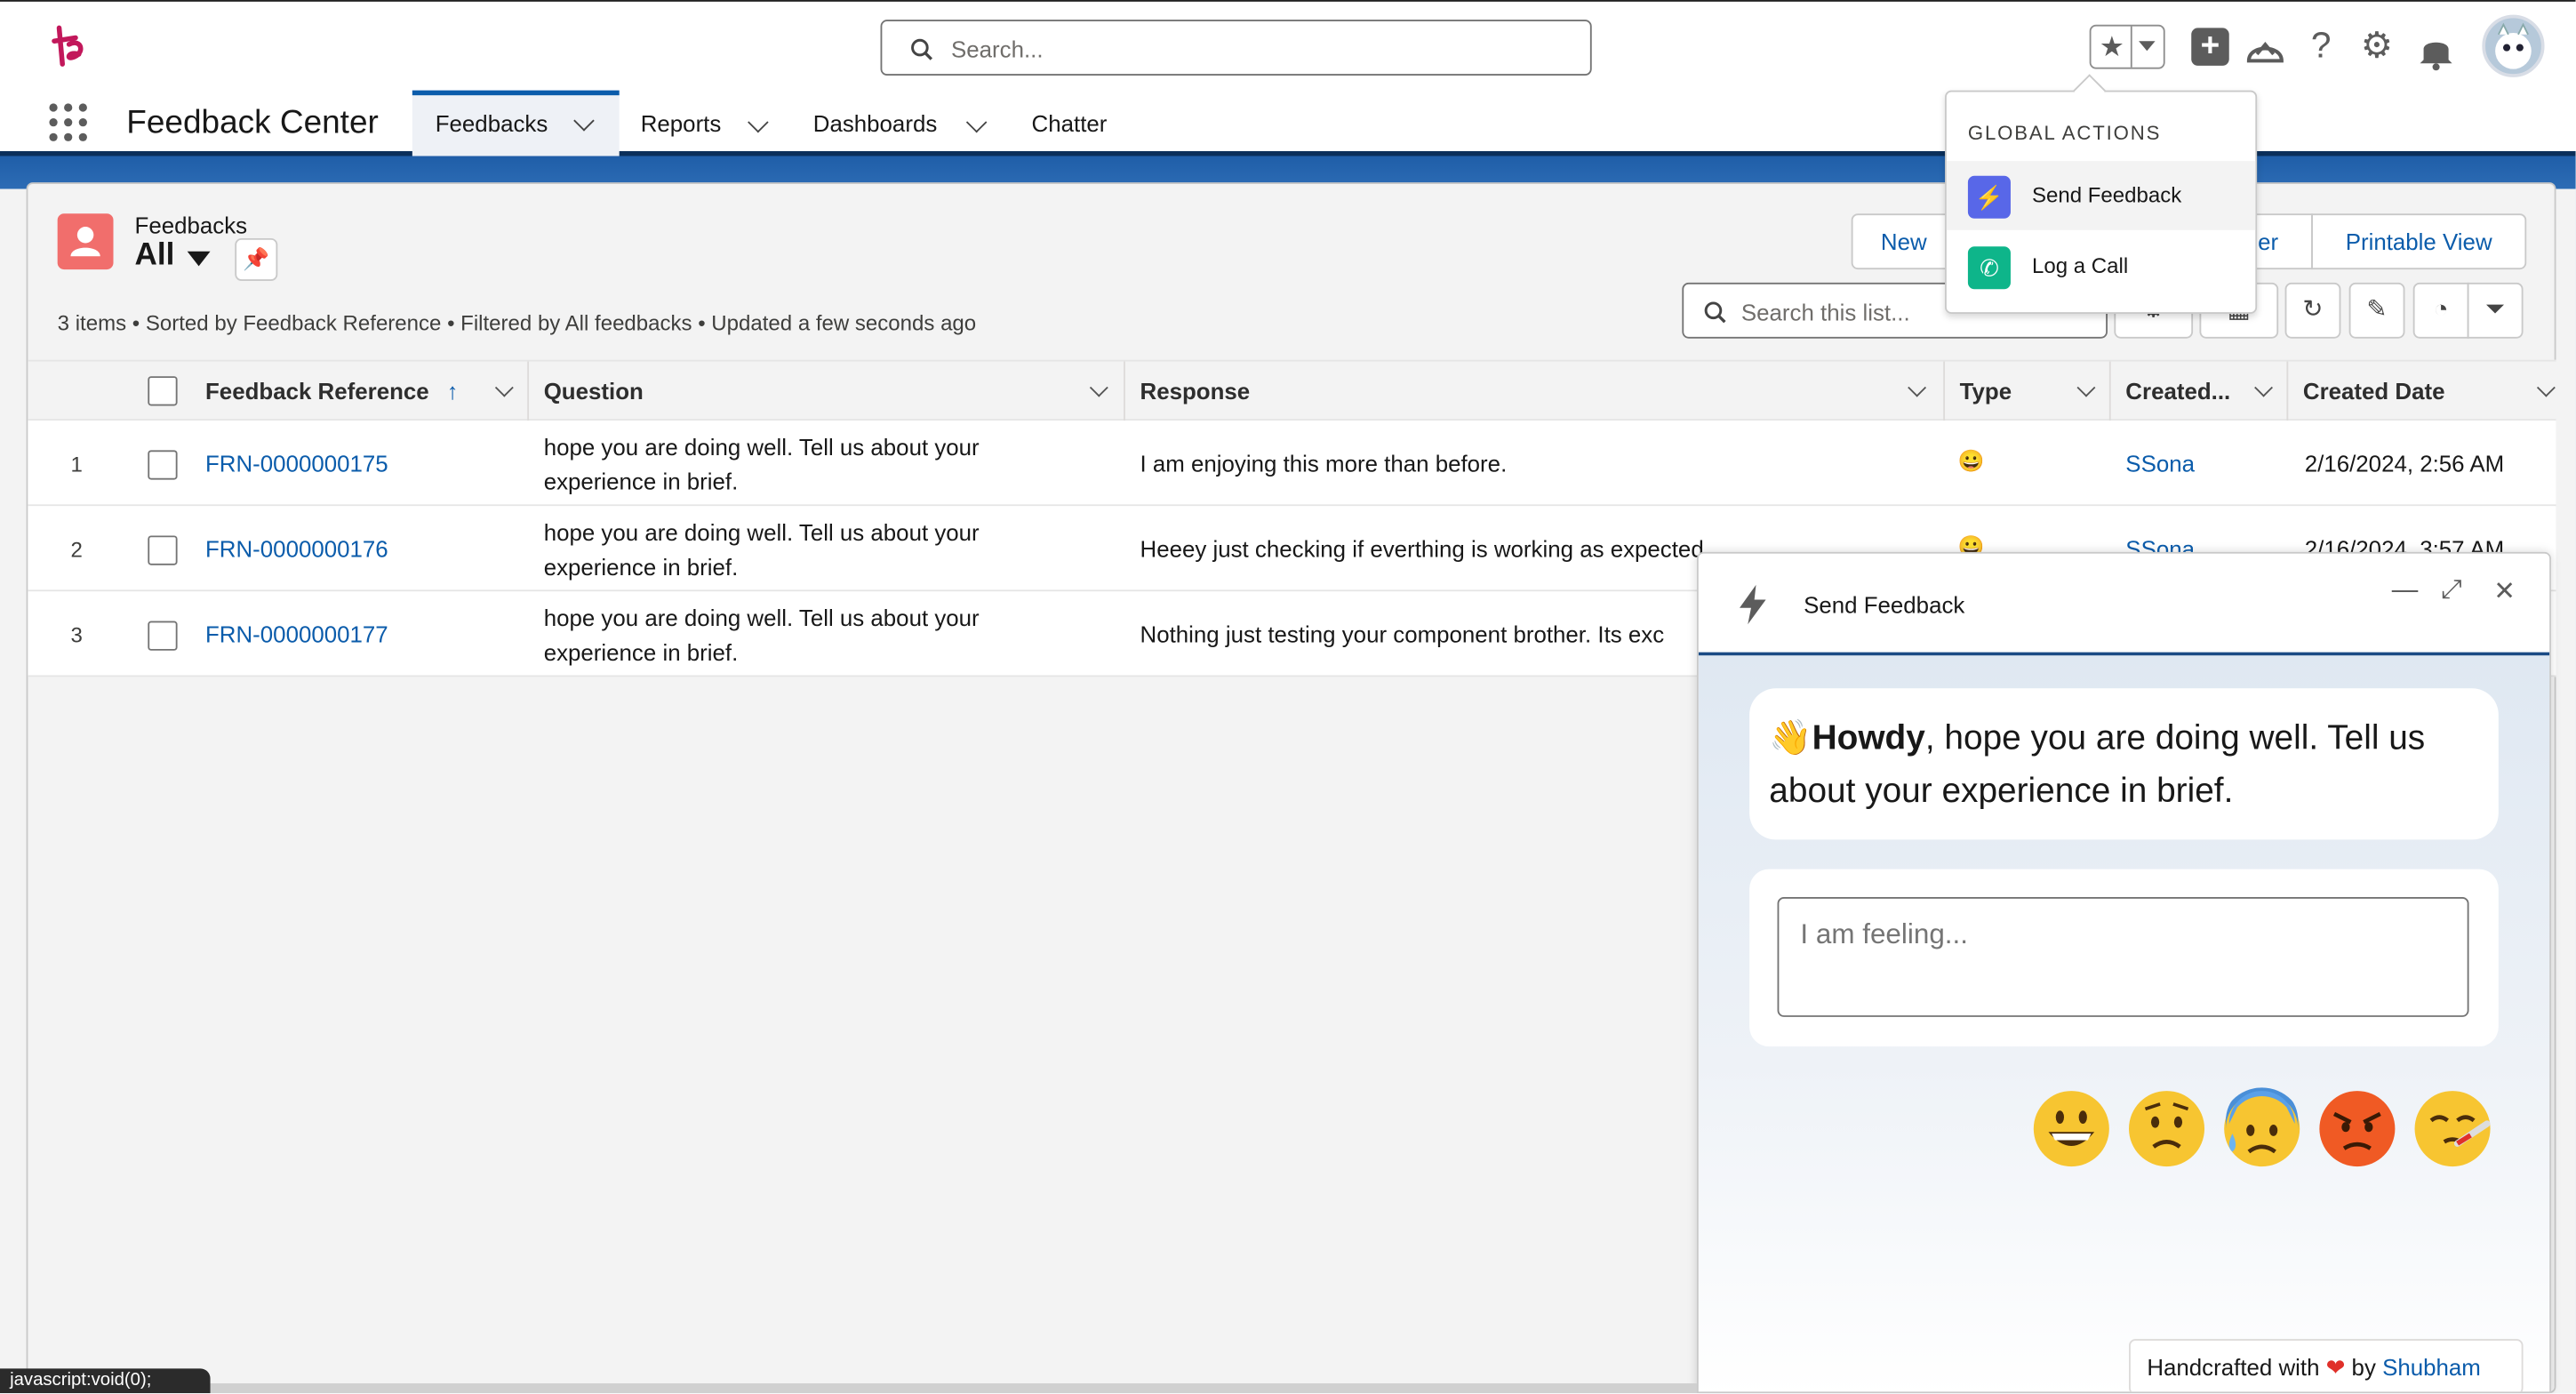 The image size is (2576, 1394). I want to click on app-name: Feedback Center, so click(252, 123).